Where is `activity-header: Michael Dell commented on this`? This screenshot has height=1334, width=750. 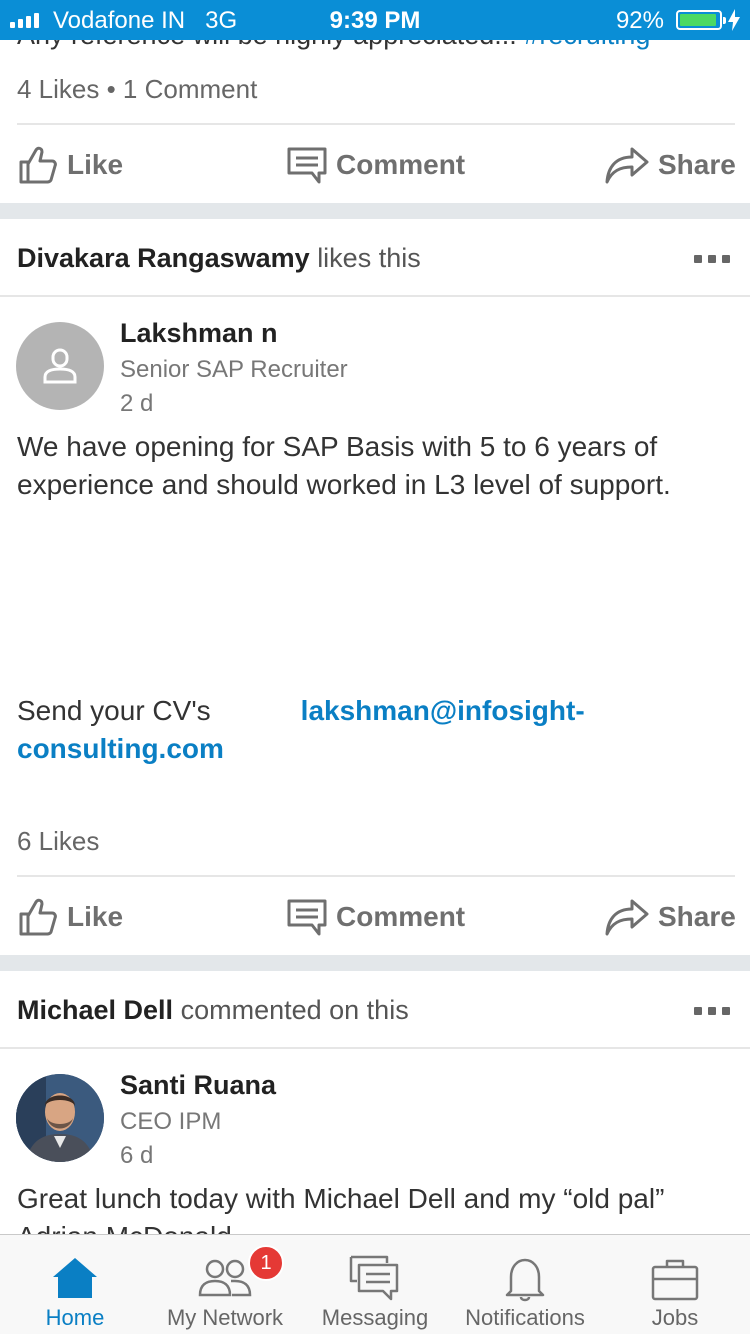 activity-header: Michael Dell commented on this is located at coordinates (213, 1010).